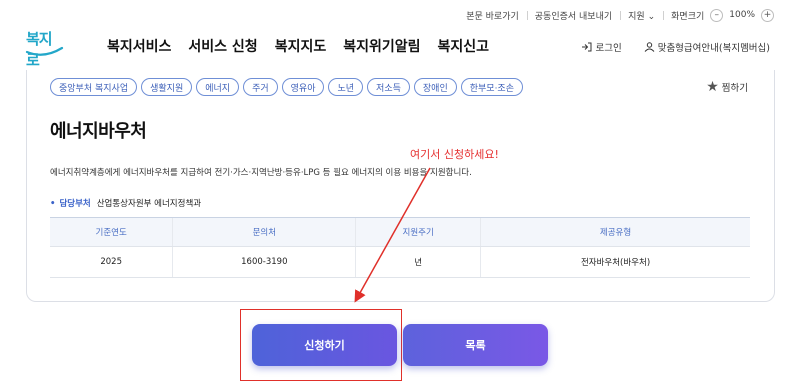  What do you see at coordinates (475, 345) in the screenshot?
I see `list-button: 목록` at bounding box center [475, 345].